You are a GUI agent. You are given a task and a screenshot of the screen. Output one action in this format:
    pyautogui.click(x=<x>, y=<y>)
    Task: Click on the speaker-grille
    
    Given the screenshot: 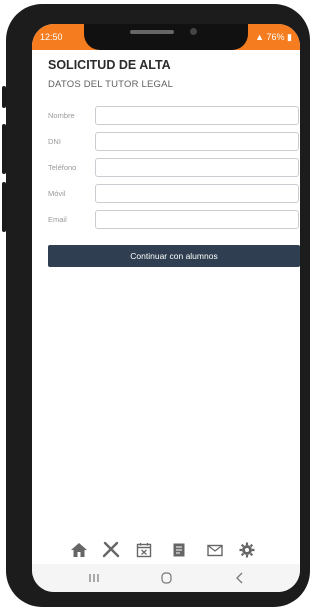 What is the action you would take?
    pyautogui.click(x=152, y=32)
    